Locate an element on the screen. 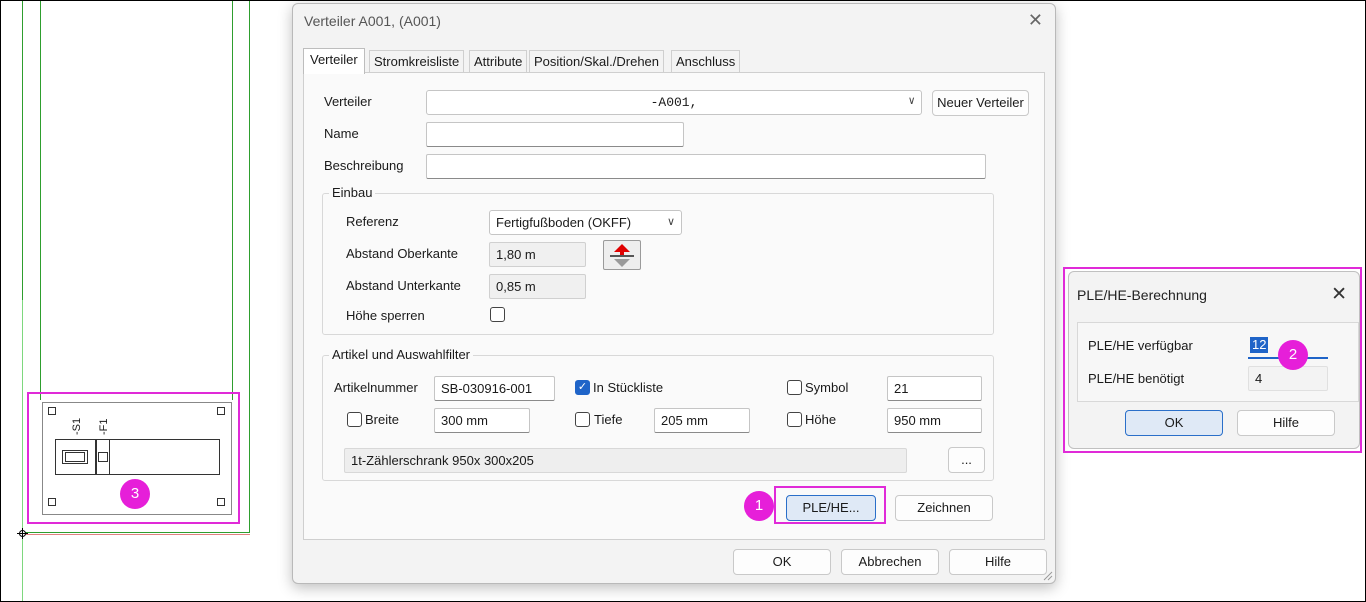 The width and height of the screenshot is (1366, 602). hoehe-checkbox is located at coordinates (794, 419).